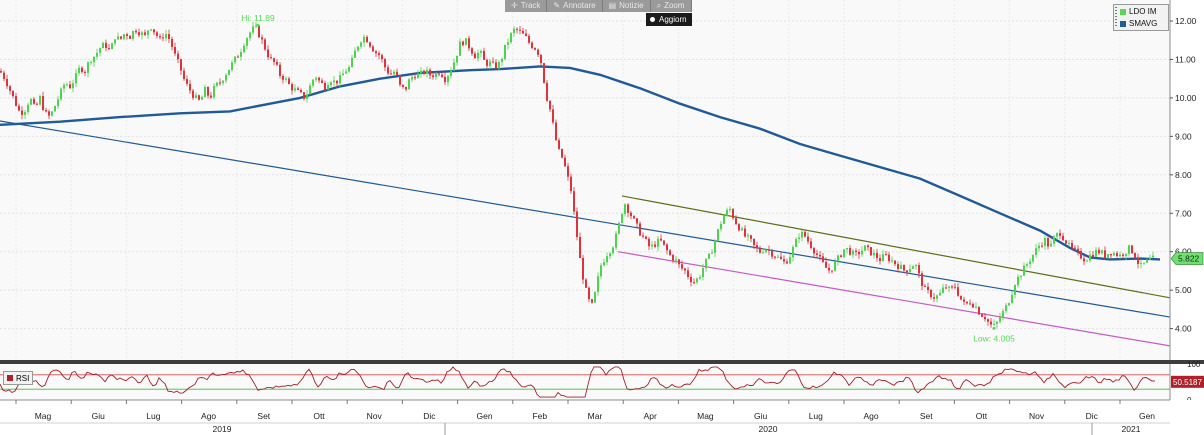  Describe the element at coordinates (1142, 23) in the screenshot. I see `legend-item-sma: SMAVG` at that location.